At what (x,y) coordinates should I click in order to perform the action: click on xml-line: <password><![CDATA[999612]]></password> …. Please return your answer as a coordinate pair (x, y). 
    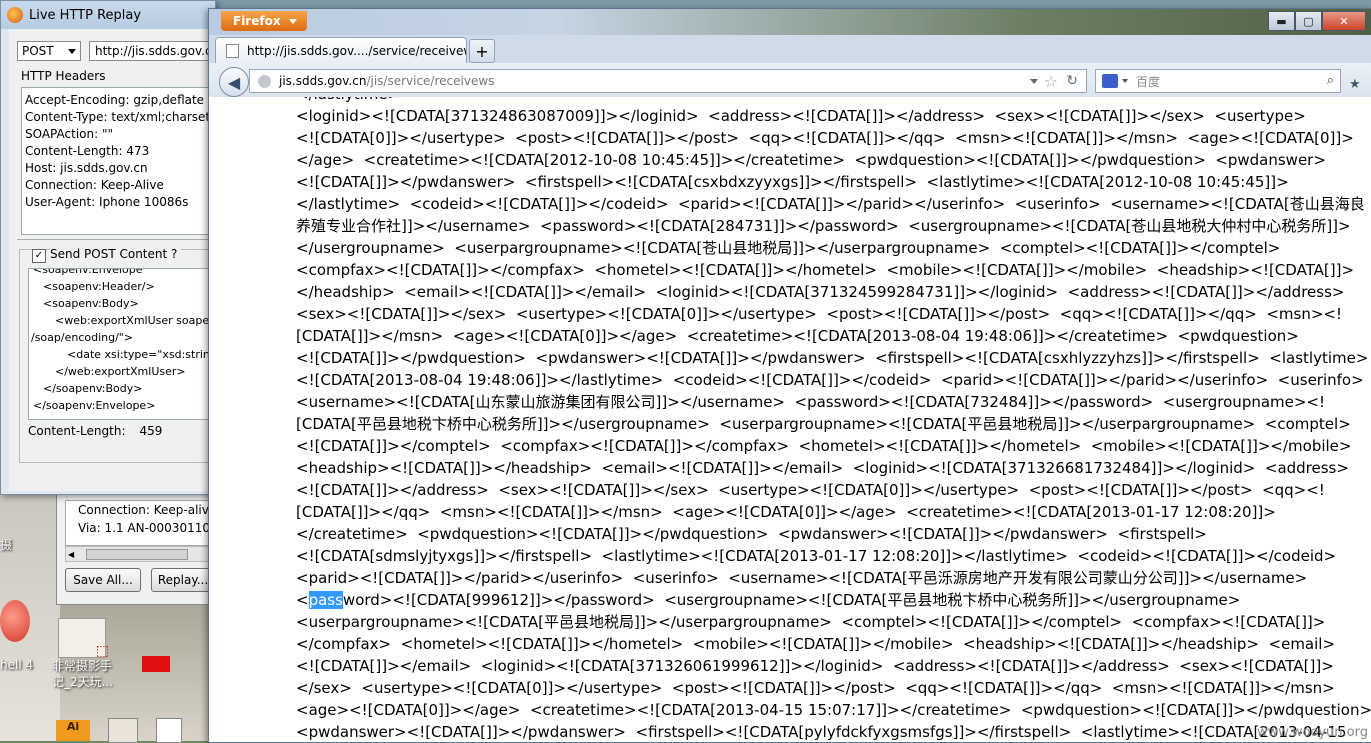
    Looking at the image, I should click on (768, 600).